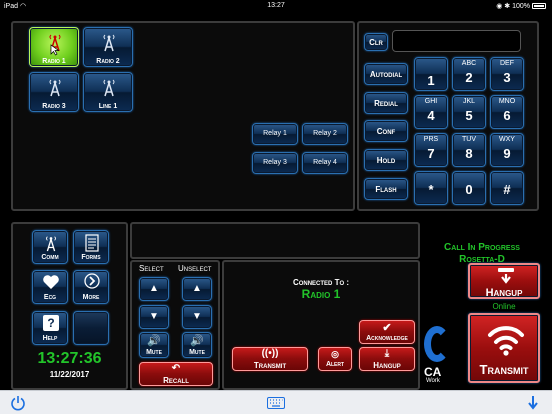  I want to click on help-button: ? Help, so click(50, 328).